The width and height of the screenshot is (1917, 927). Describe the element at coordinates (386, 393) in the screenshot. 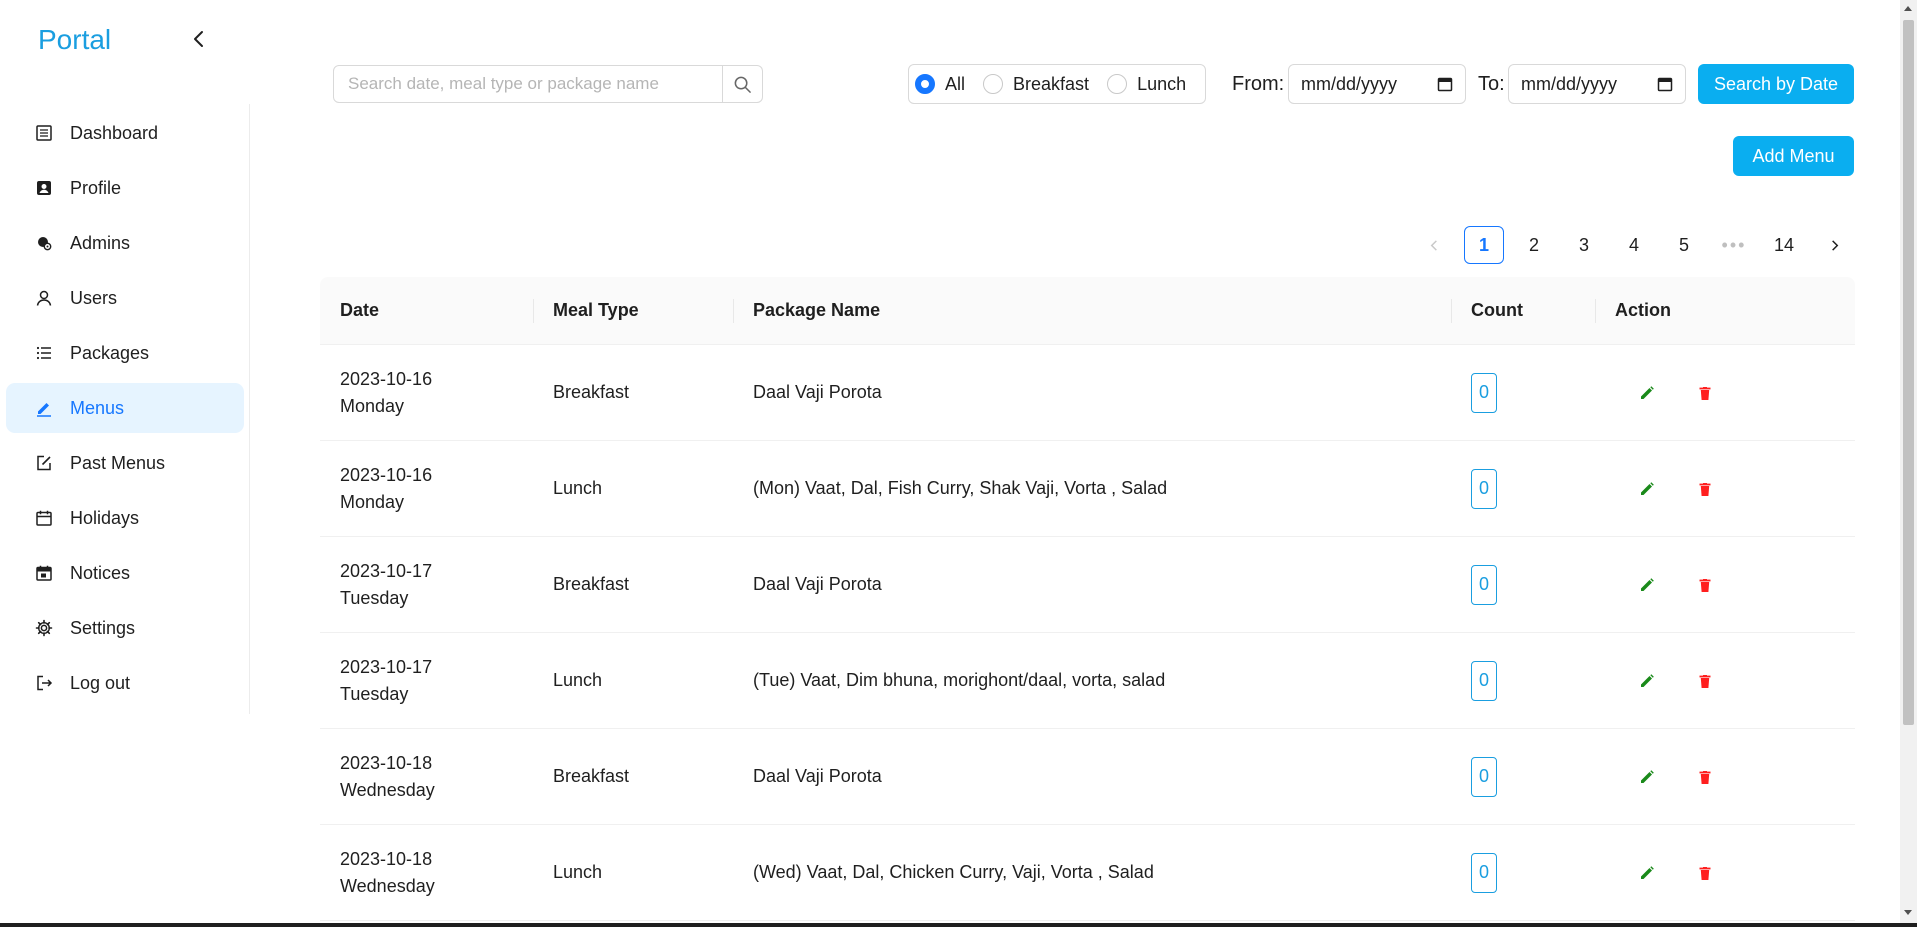

I see `date-cell: 2023-10-16 Monday` at that location.